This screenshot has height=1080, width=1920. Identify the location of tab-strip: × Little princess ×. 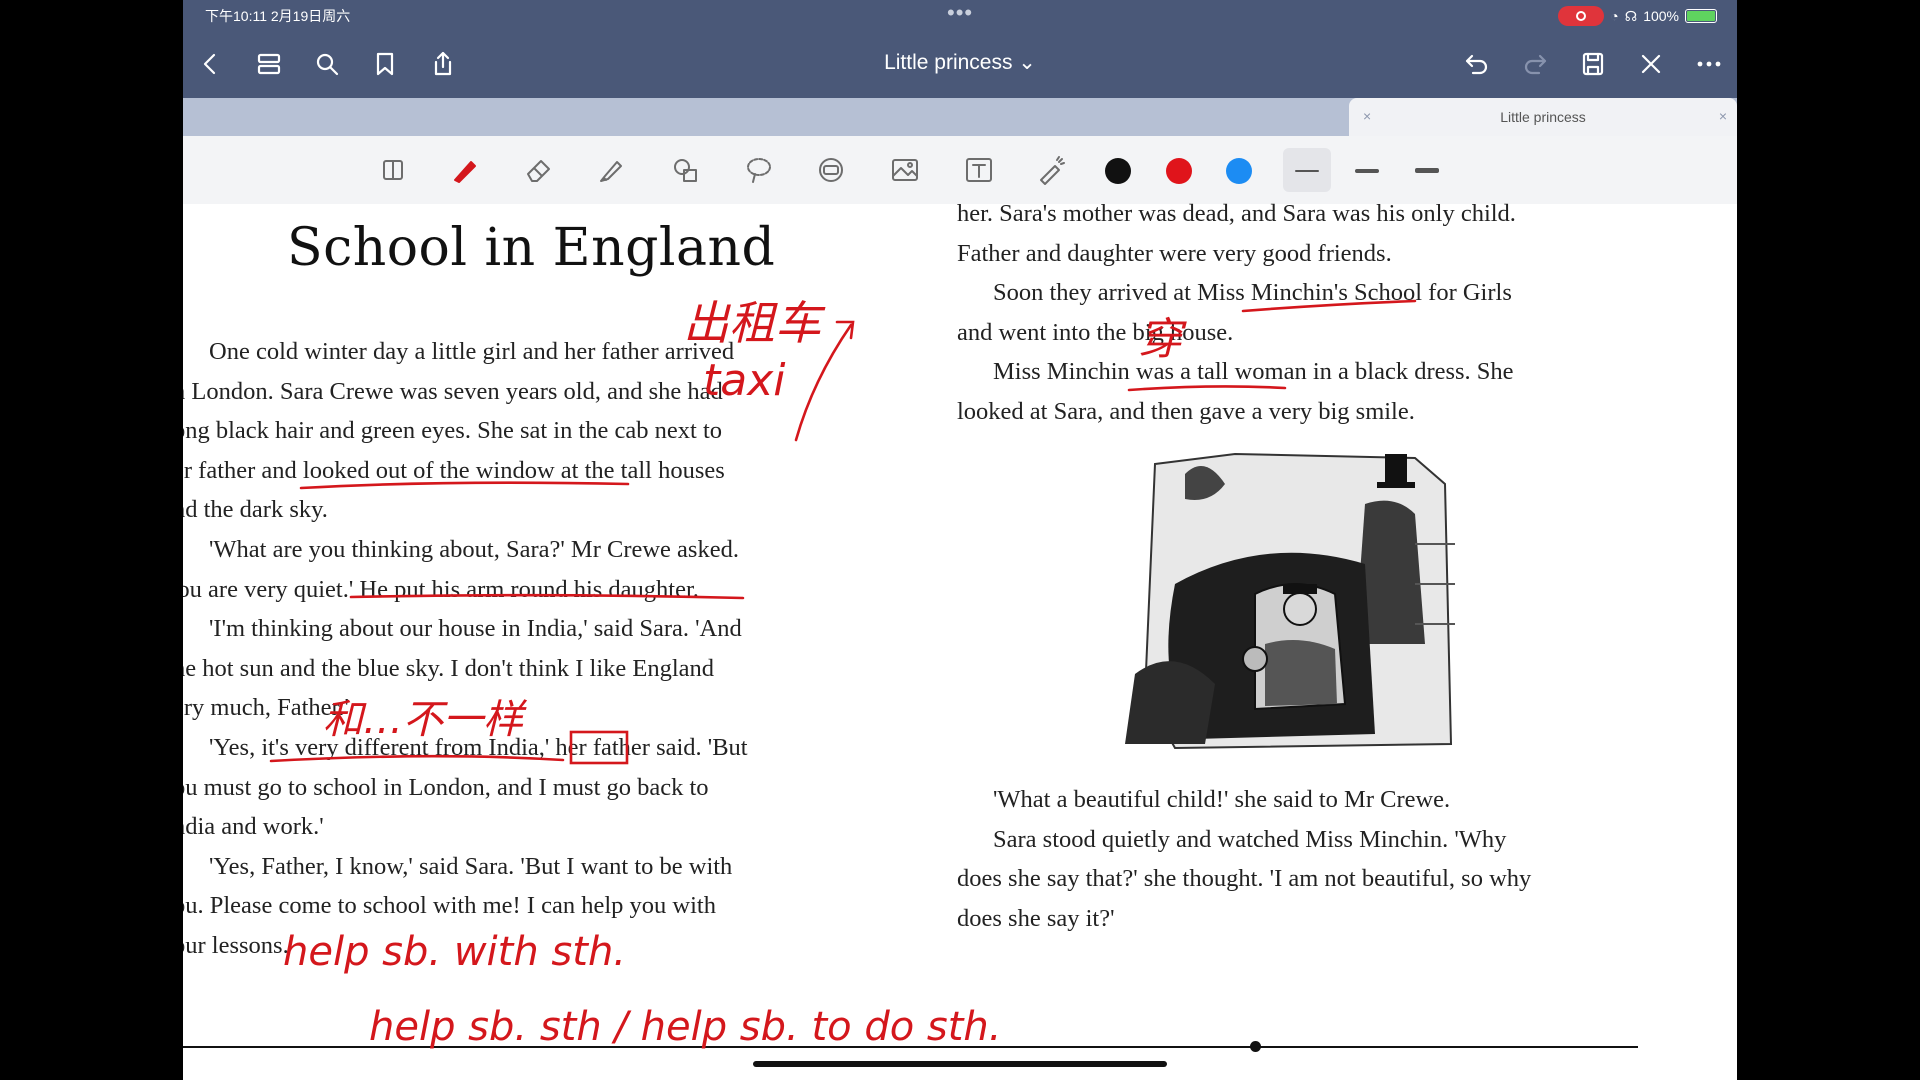
(960, 117).